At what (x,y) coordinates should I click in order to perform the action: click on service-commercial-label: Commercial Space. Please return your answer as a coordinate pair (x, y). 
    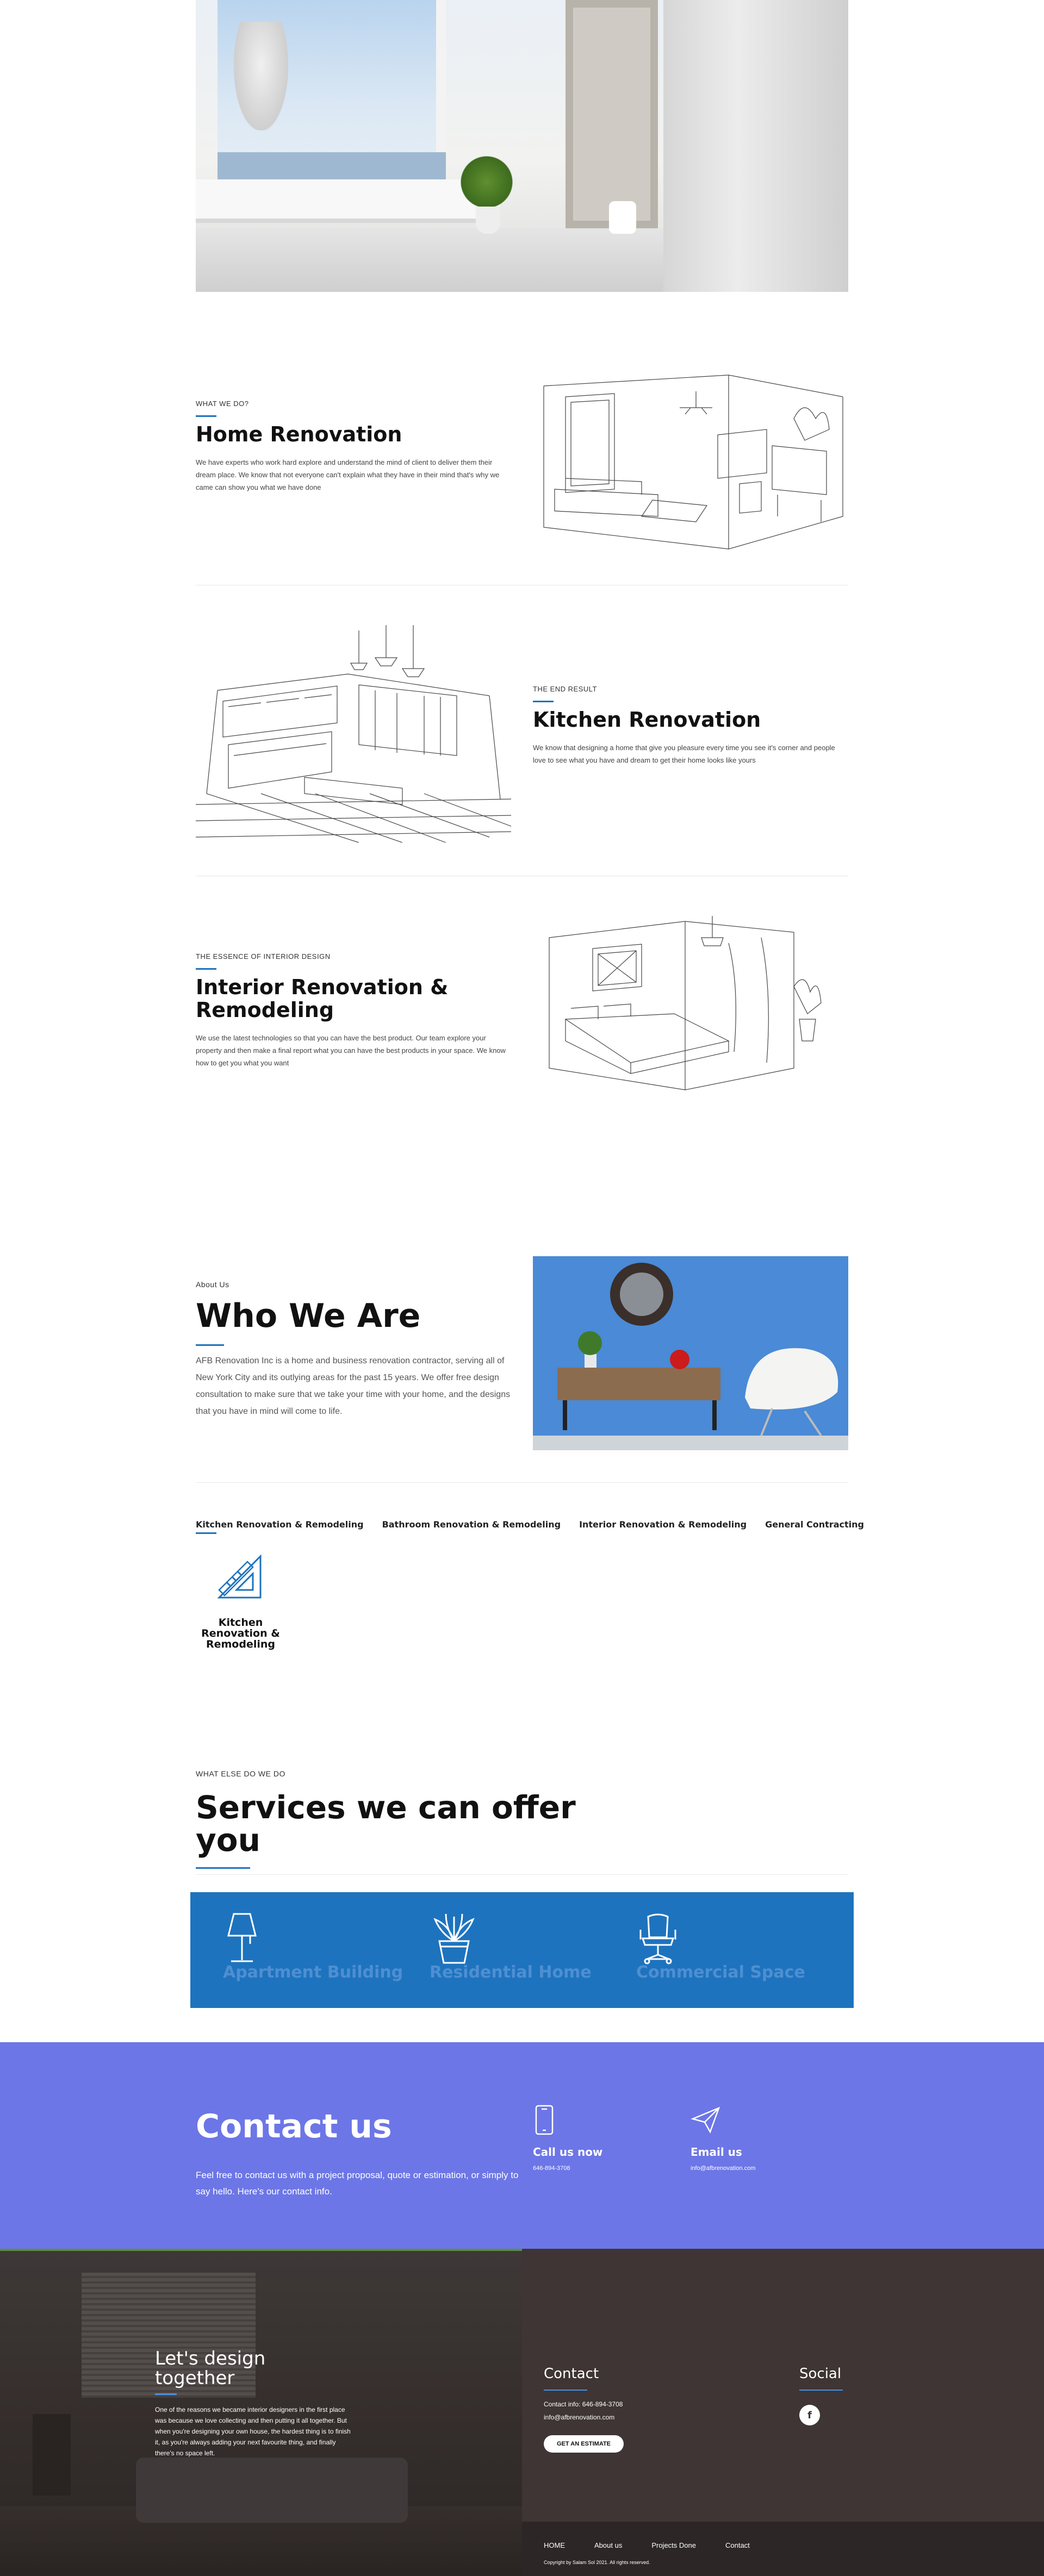
    Looking at the image, I should click on (720, 1973).